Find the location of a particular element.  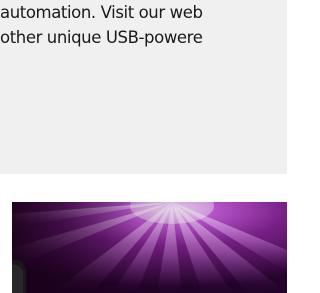

paragraph-line-2: other unique USB-powere is located at coordinates (101, 37).